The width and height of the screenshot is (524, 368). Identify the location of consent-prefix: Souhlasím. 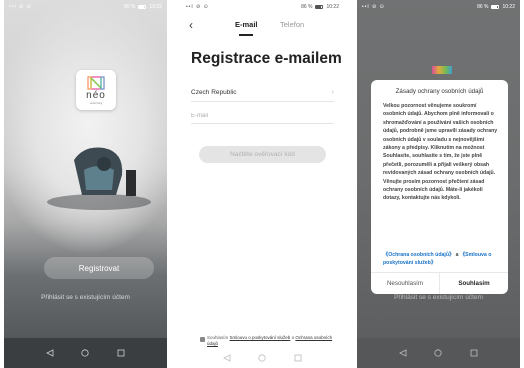
(218, 337).